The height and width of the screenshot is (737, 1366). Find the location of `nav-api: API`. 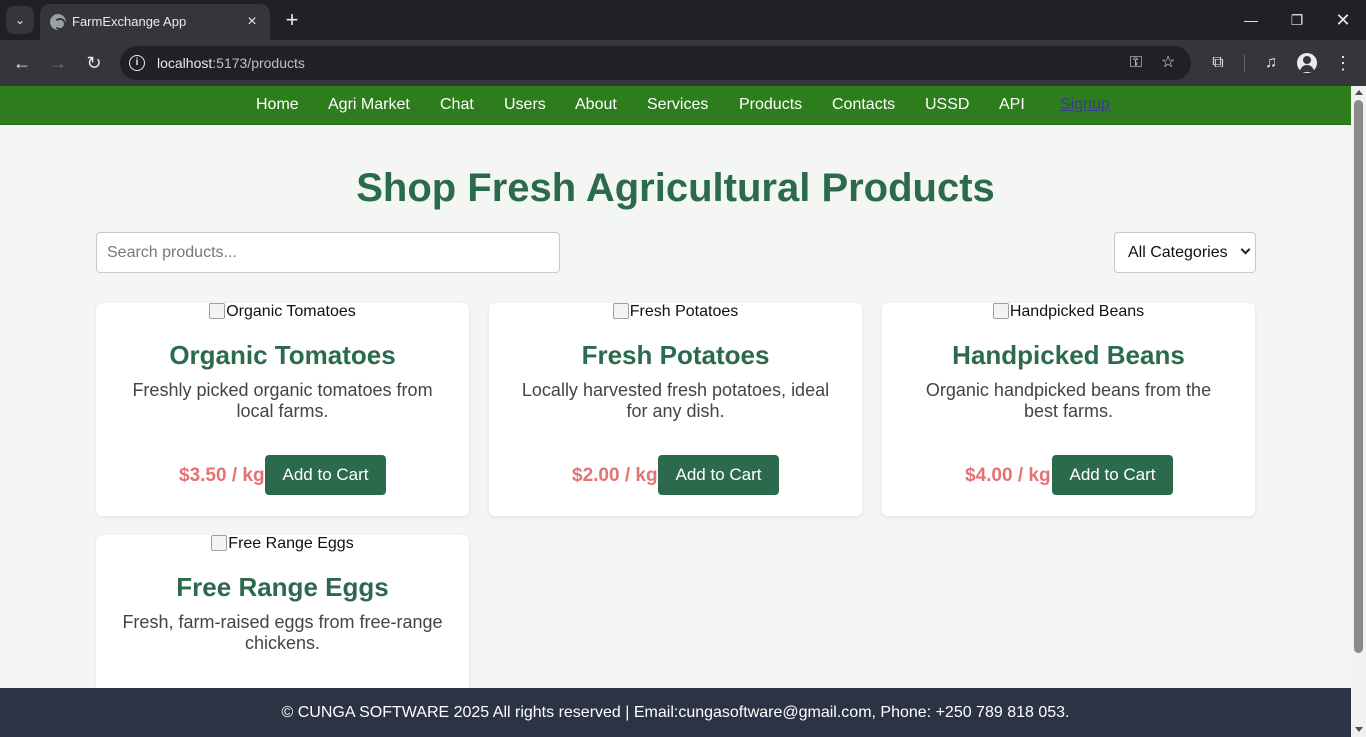

nav-api: API is located at coordinates (1012, 105).